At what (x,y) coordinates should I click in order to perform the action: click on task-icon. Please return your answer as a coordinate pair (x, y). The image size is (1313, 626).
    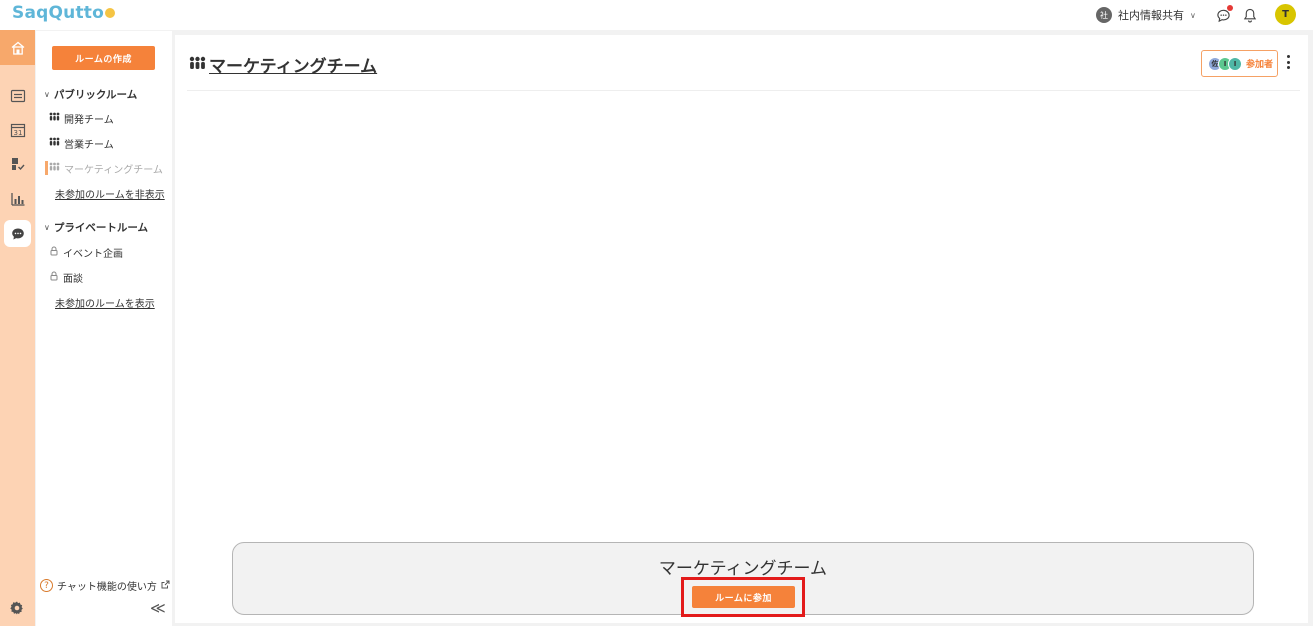
    Looking at the image, I should click on (17, 163).